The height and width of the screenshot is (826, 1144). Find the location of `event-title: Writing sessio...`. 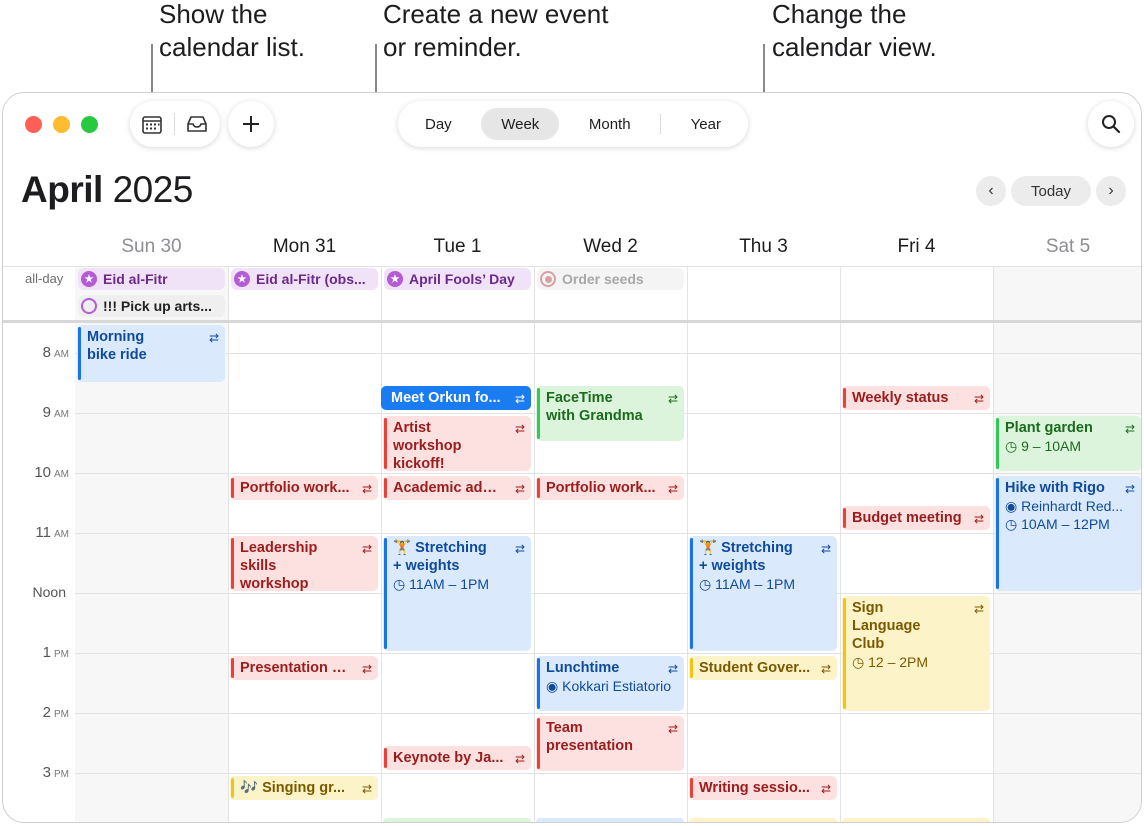

event-title: Writing sessio... is located at coordinates (754, 788).